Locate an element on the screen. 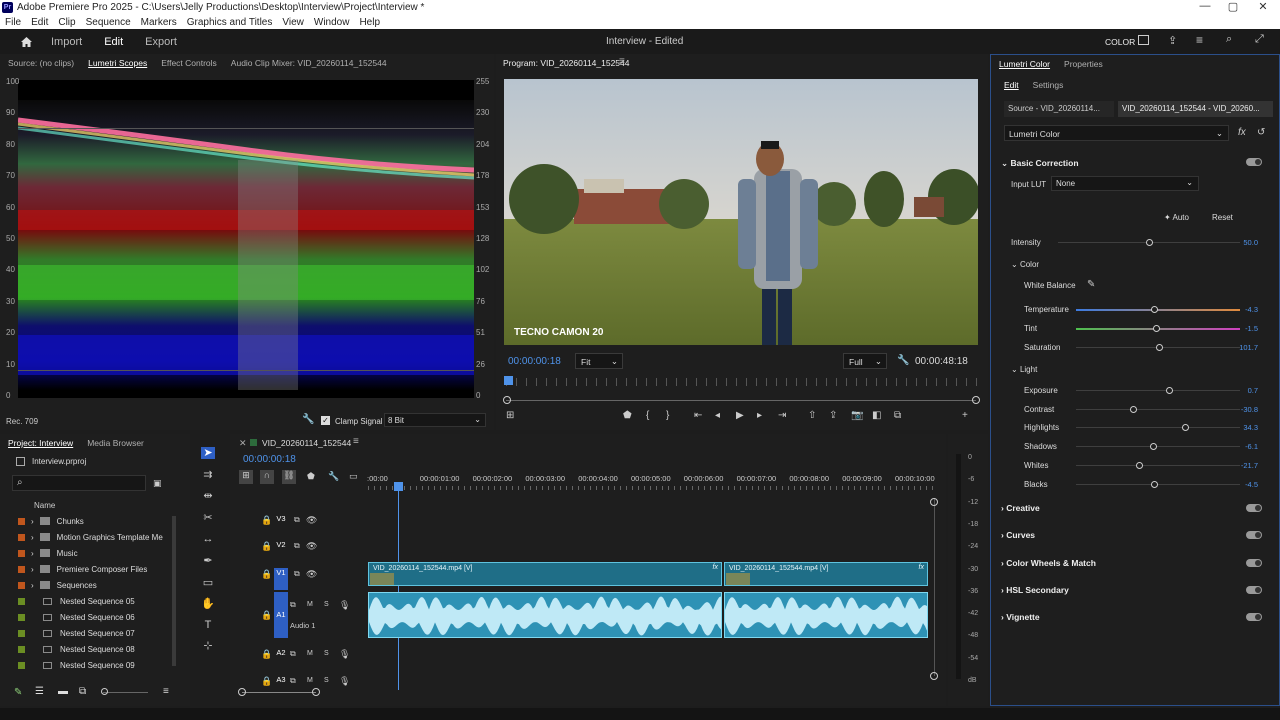  name-column-header: Name is located at coordinates (44, 505).